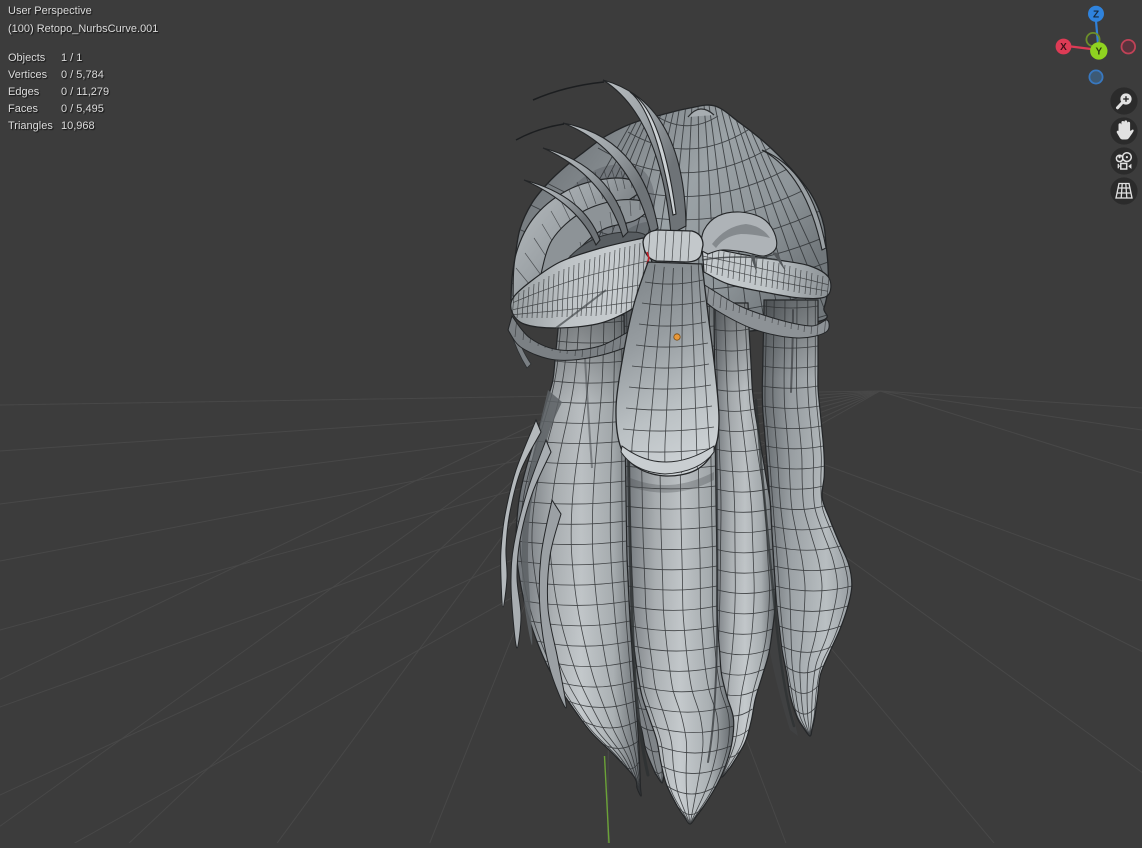  Describe the element at coordinates (1096, 15) in the screenshot. I see `svg-text: Z` at that location.